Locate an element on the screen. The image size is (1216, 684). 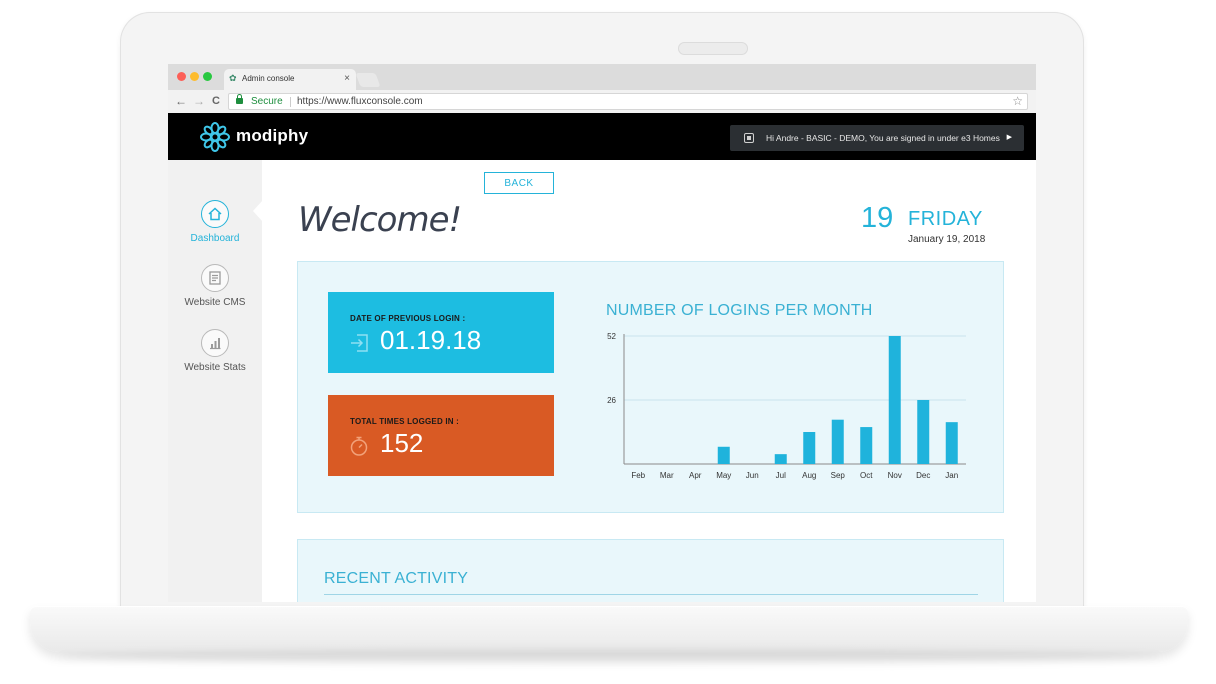
sidebar-item-website-cms: Website CMS is located at coordinates (215, 286).